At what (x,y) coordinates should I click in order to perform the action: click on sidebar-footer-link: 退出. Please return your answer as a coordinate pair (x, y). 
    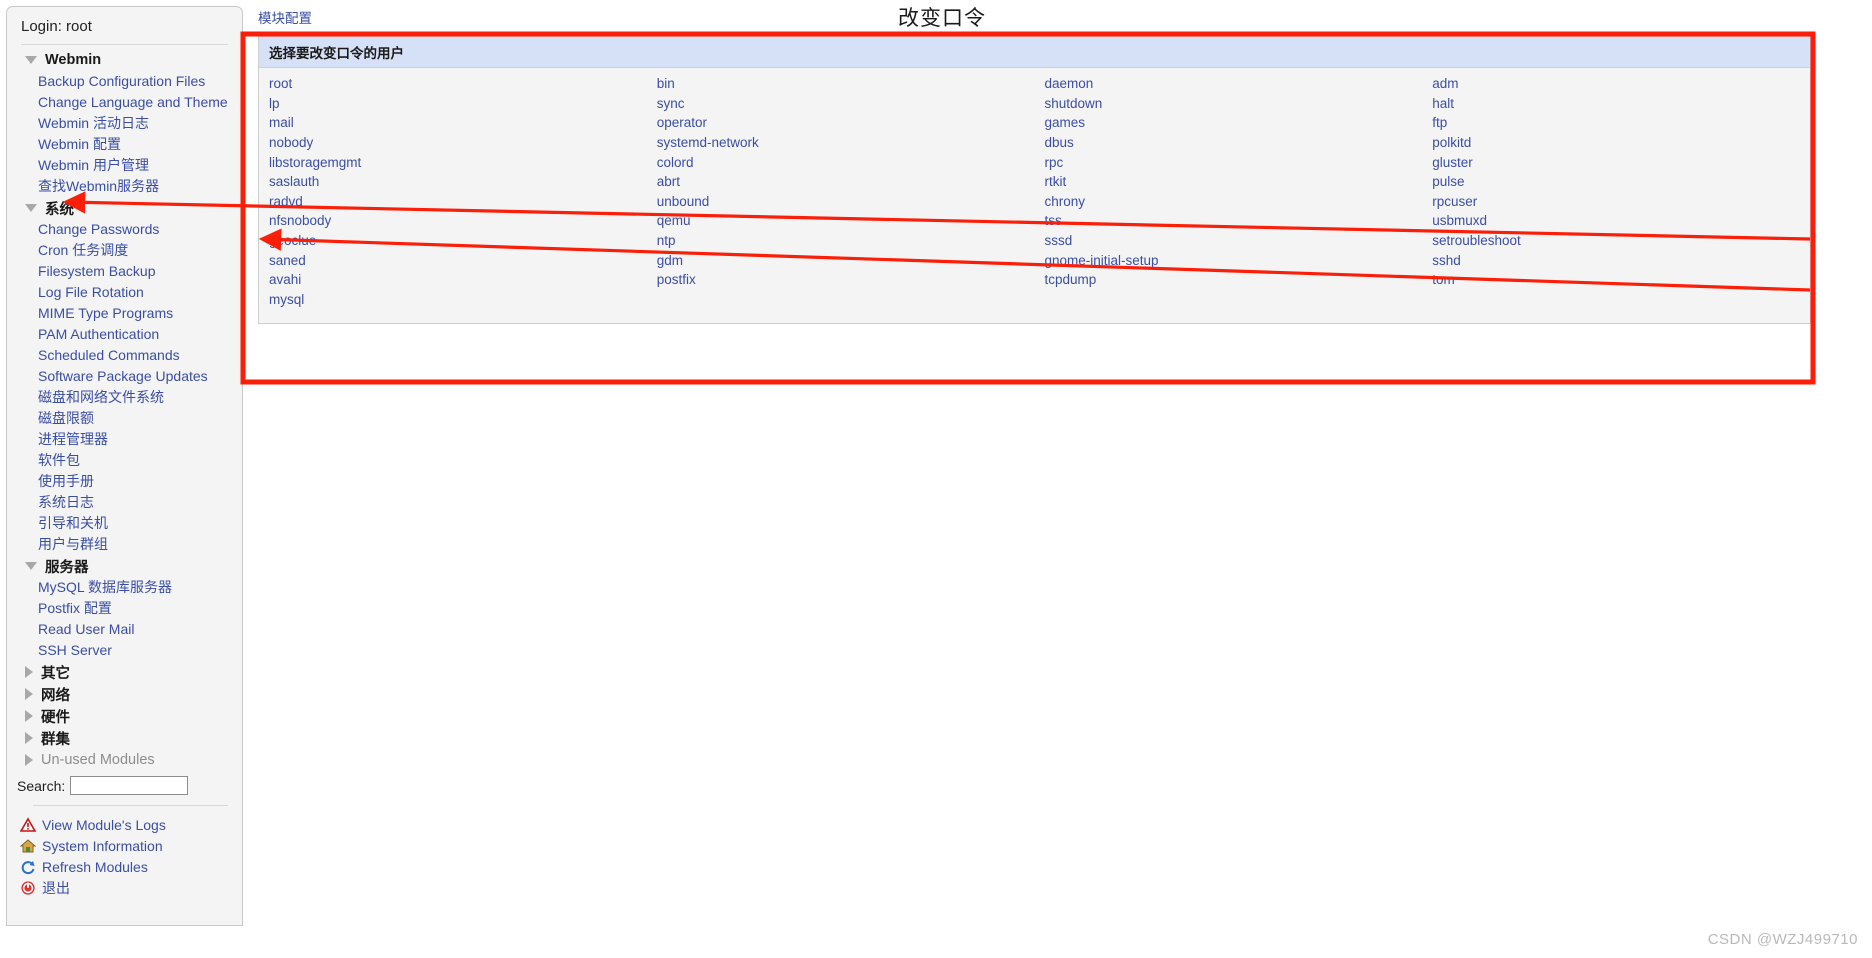
    Looking at the image, I should click on (124, 887).